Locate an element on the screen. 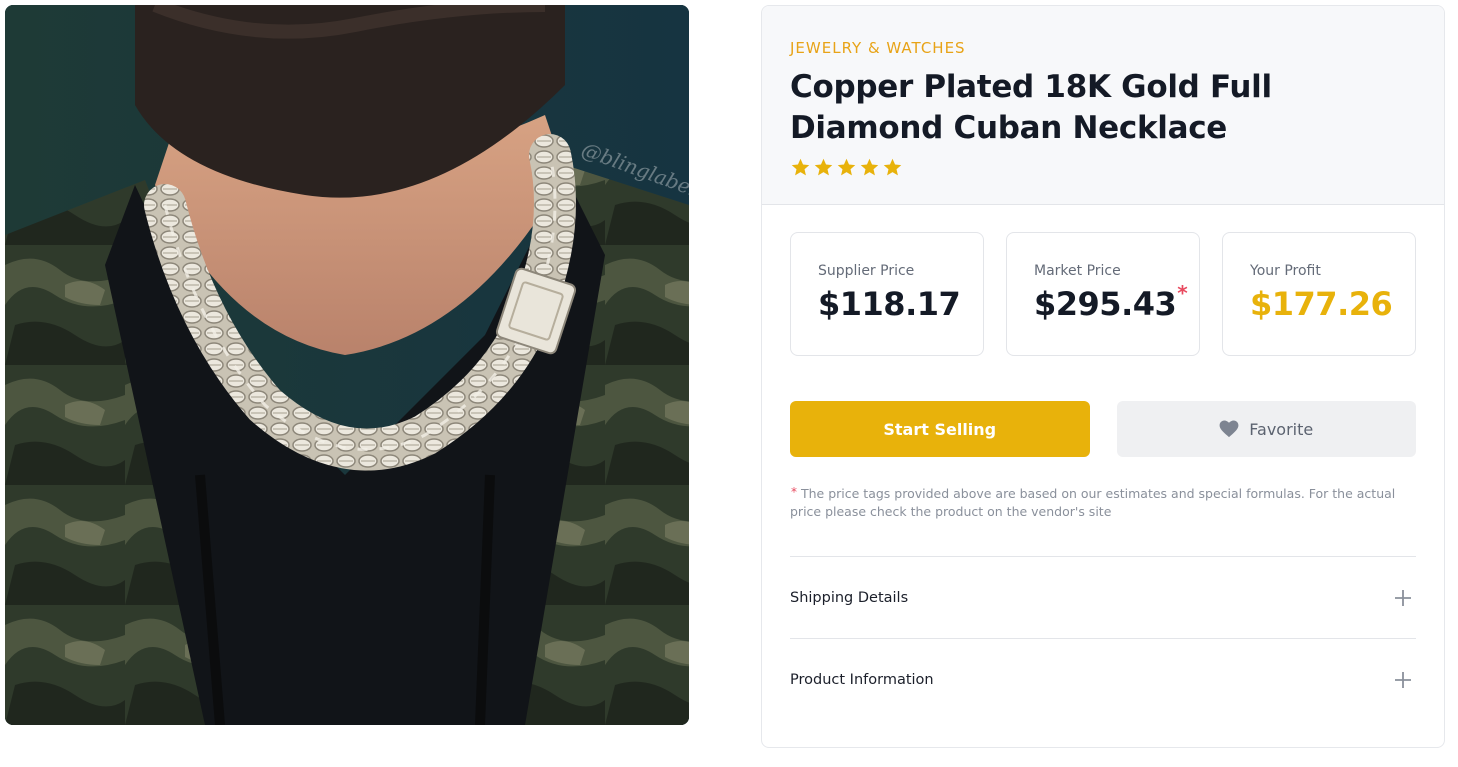 This screenshot has width=1458, height=767. favorite-label: Favorite is located at coordinates (1281, 429).